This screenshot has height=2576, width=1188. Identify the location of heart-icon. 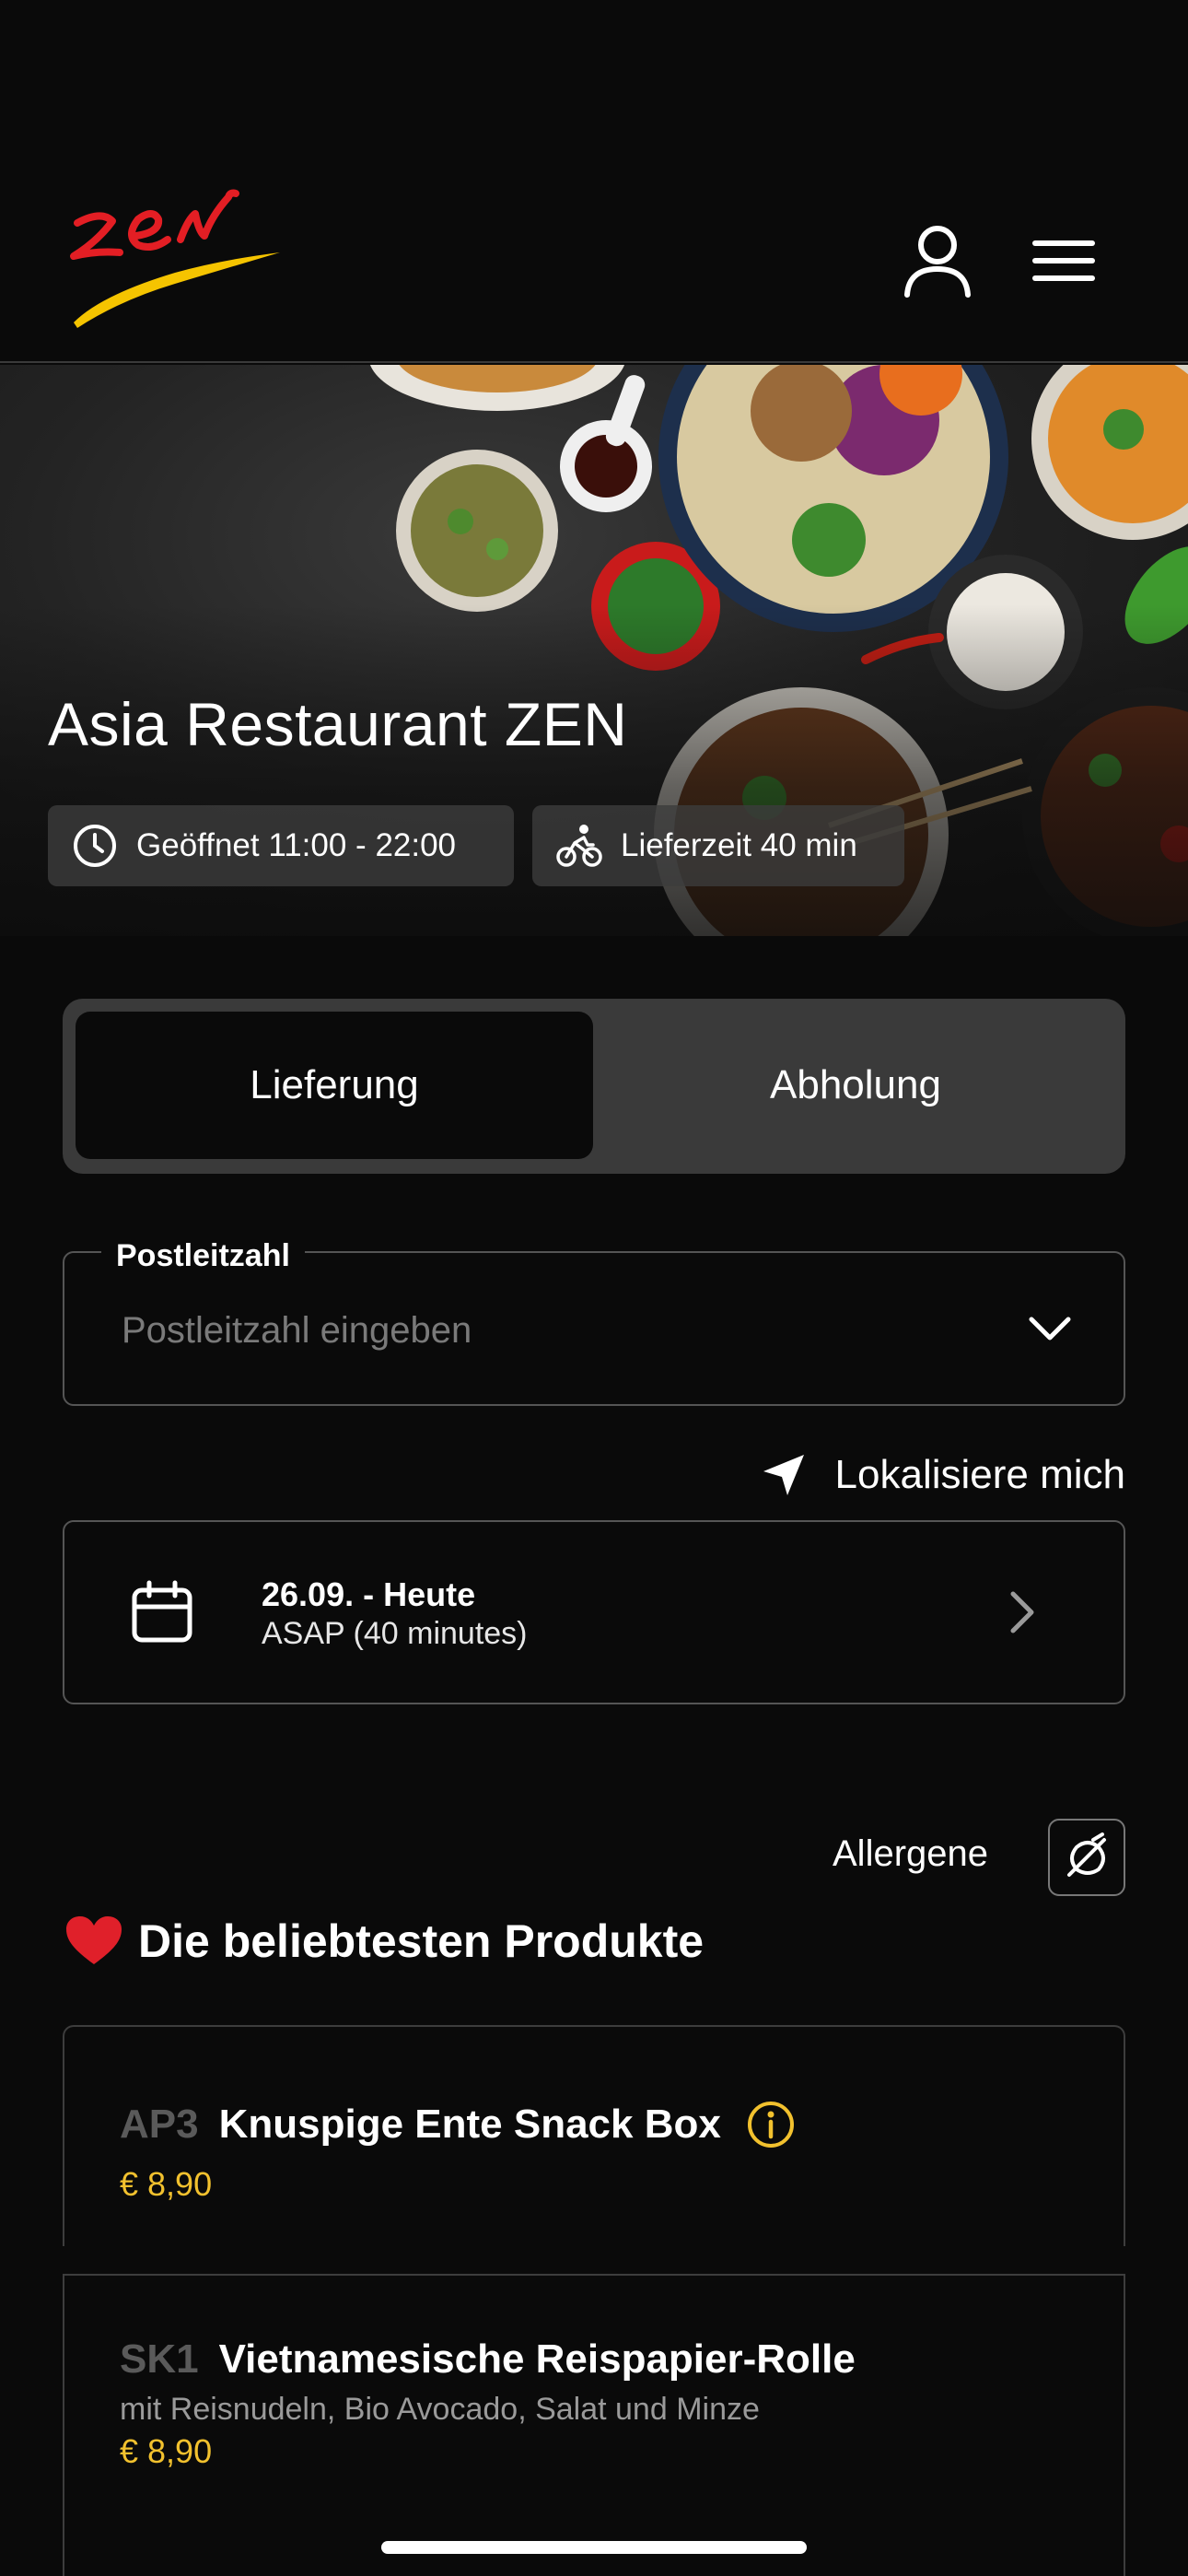
(94, 1940).